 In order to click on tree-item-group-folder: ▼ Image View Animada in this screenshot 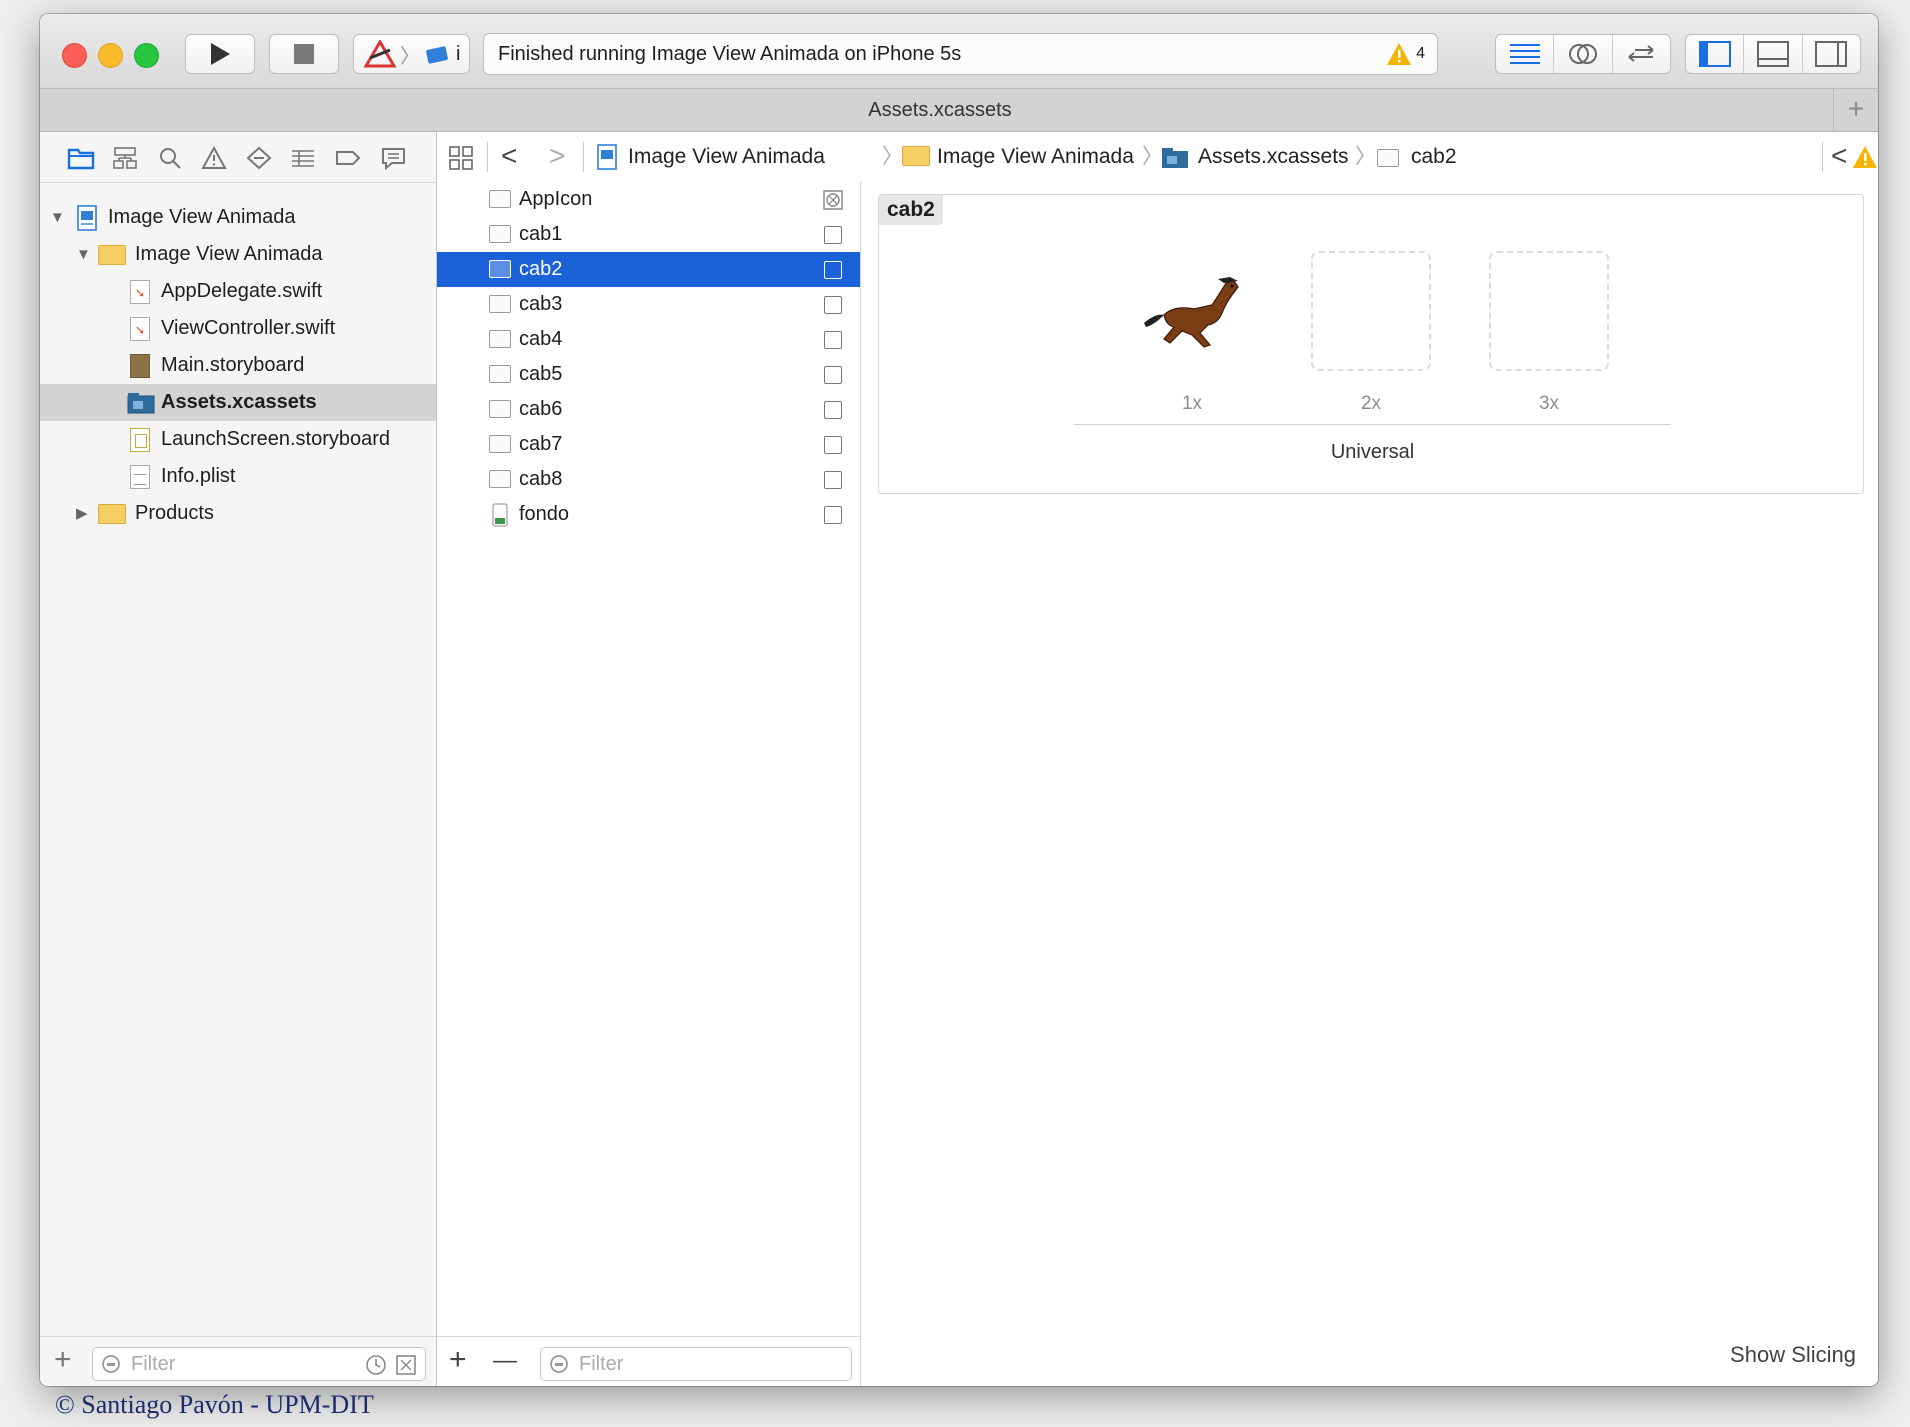, I will do `click(238, 254)`.